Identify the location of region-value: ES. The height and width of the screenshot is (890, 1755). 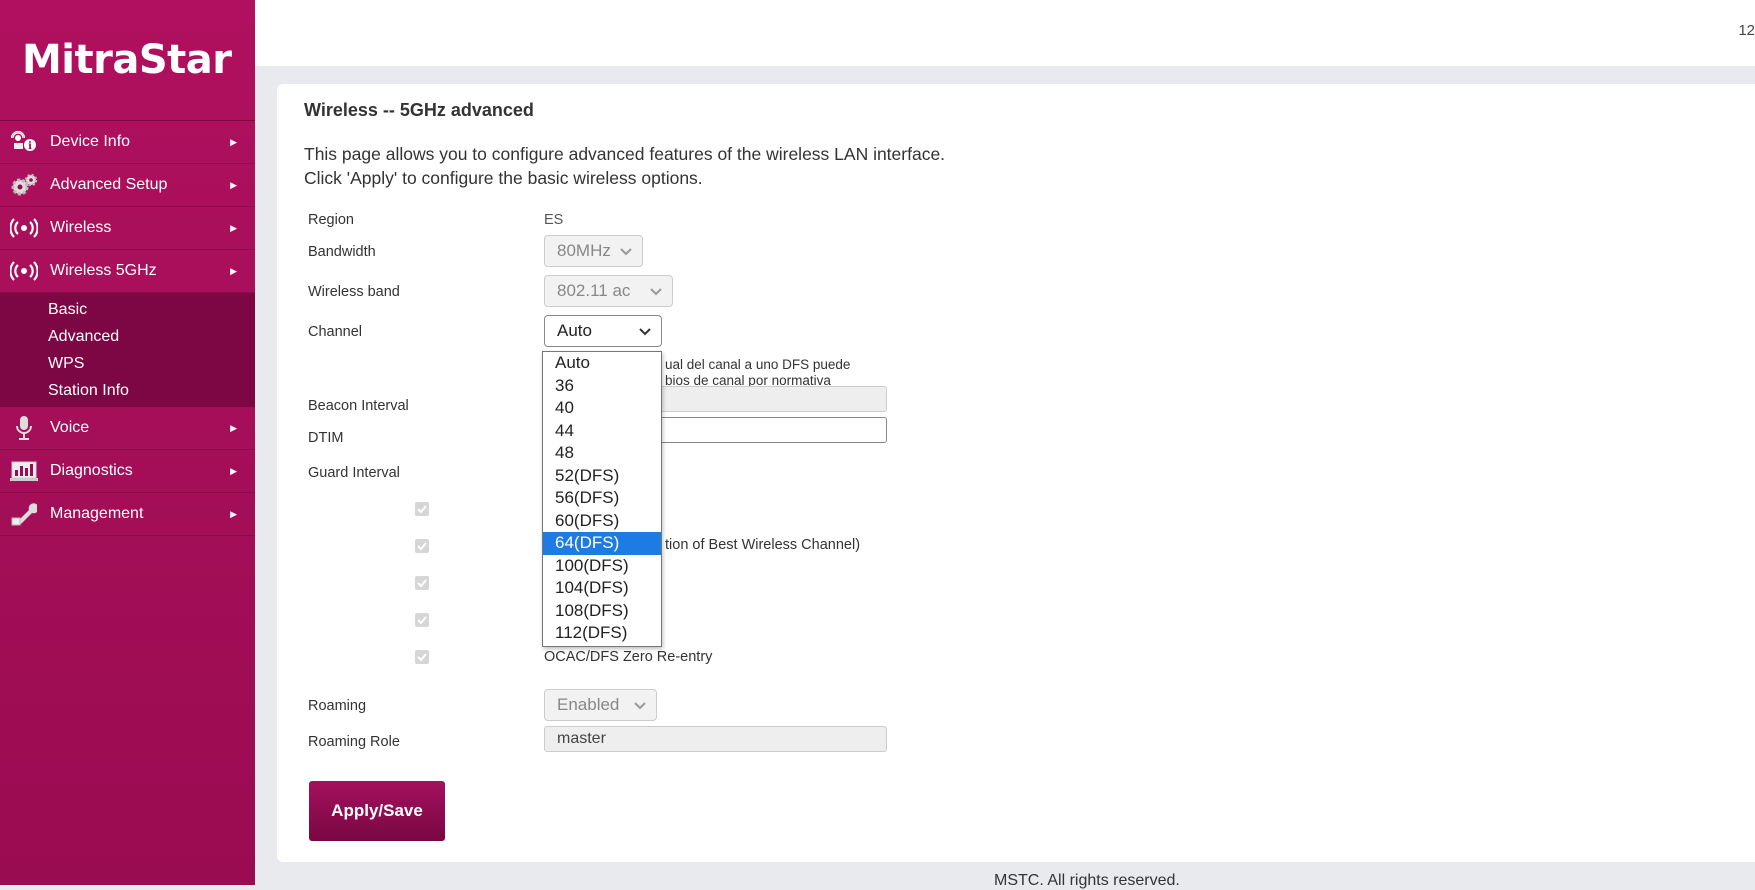
(554, 220).